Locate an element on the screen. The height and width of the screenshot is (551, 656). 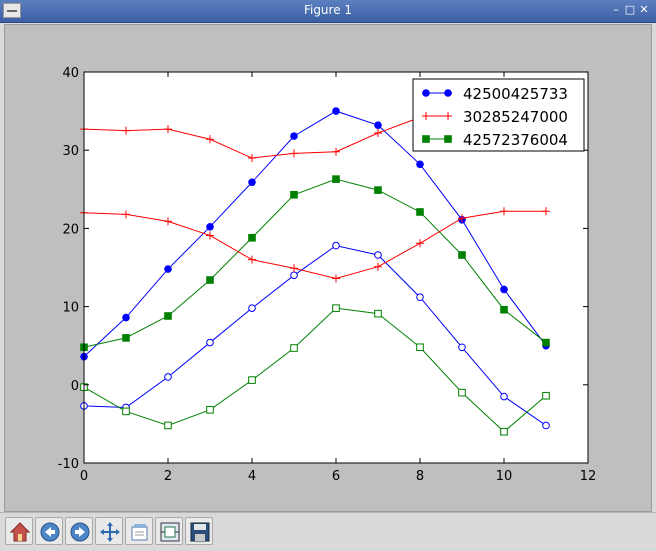
home-button is located at coordinates (19, 531).